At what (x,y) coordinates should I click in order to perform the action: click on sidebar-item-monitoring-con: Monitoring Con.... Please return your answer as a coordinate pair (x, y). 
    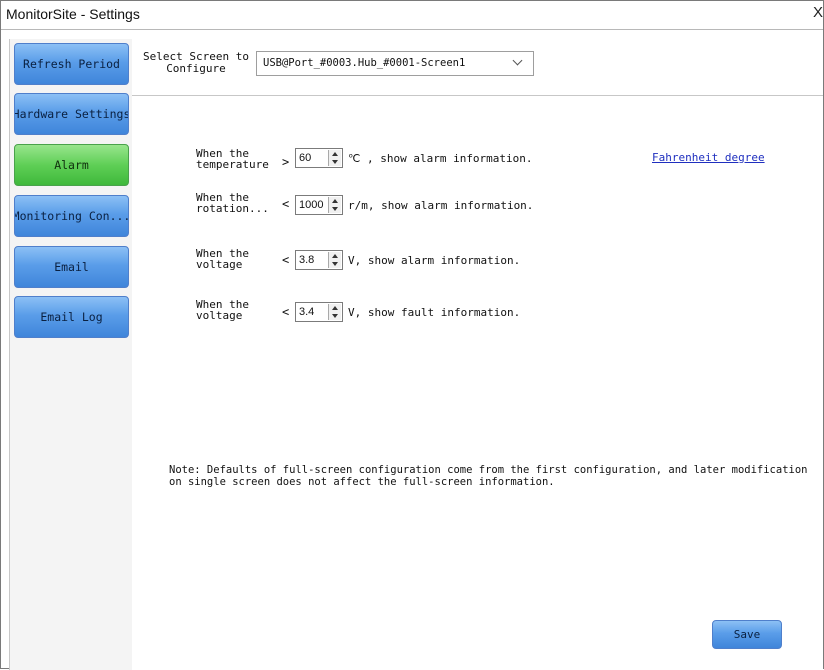
    Looking at the image, I should click on (71, 216).